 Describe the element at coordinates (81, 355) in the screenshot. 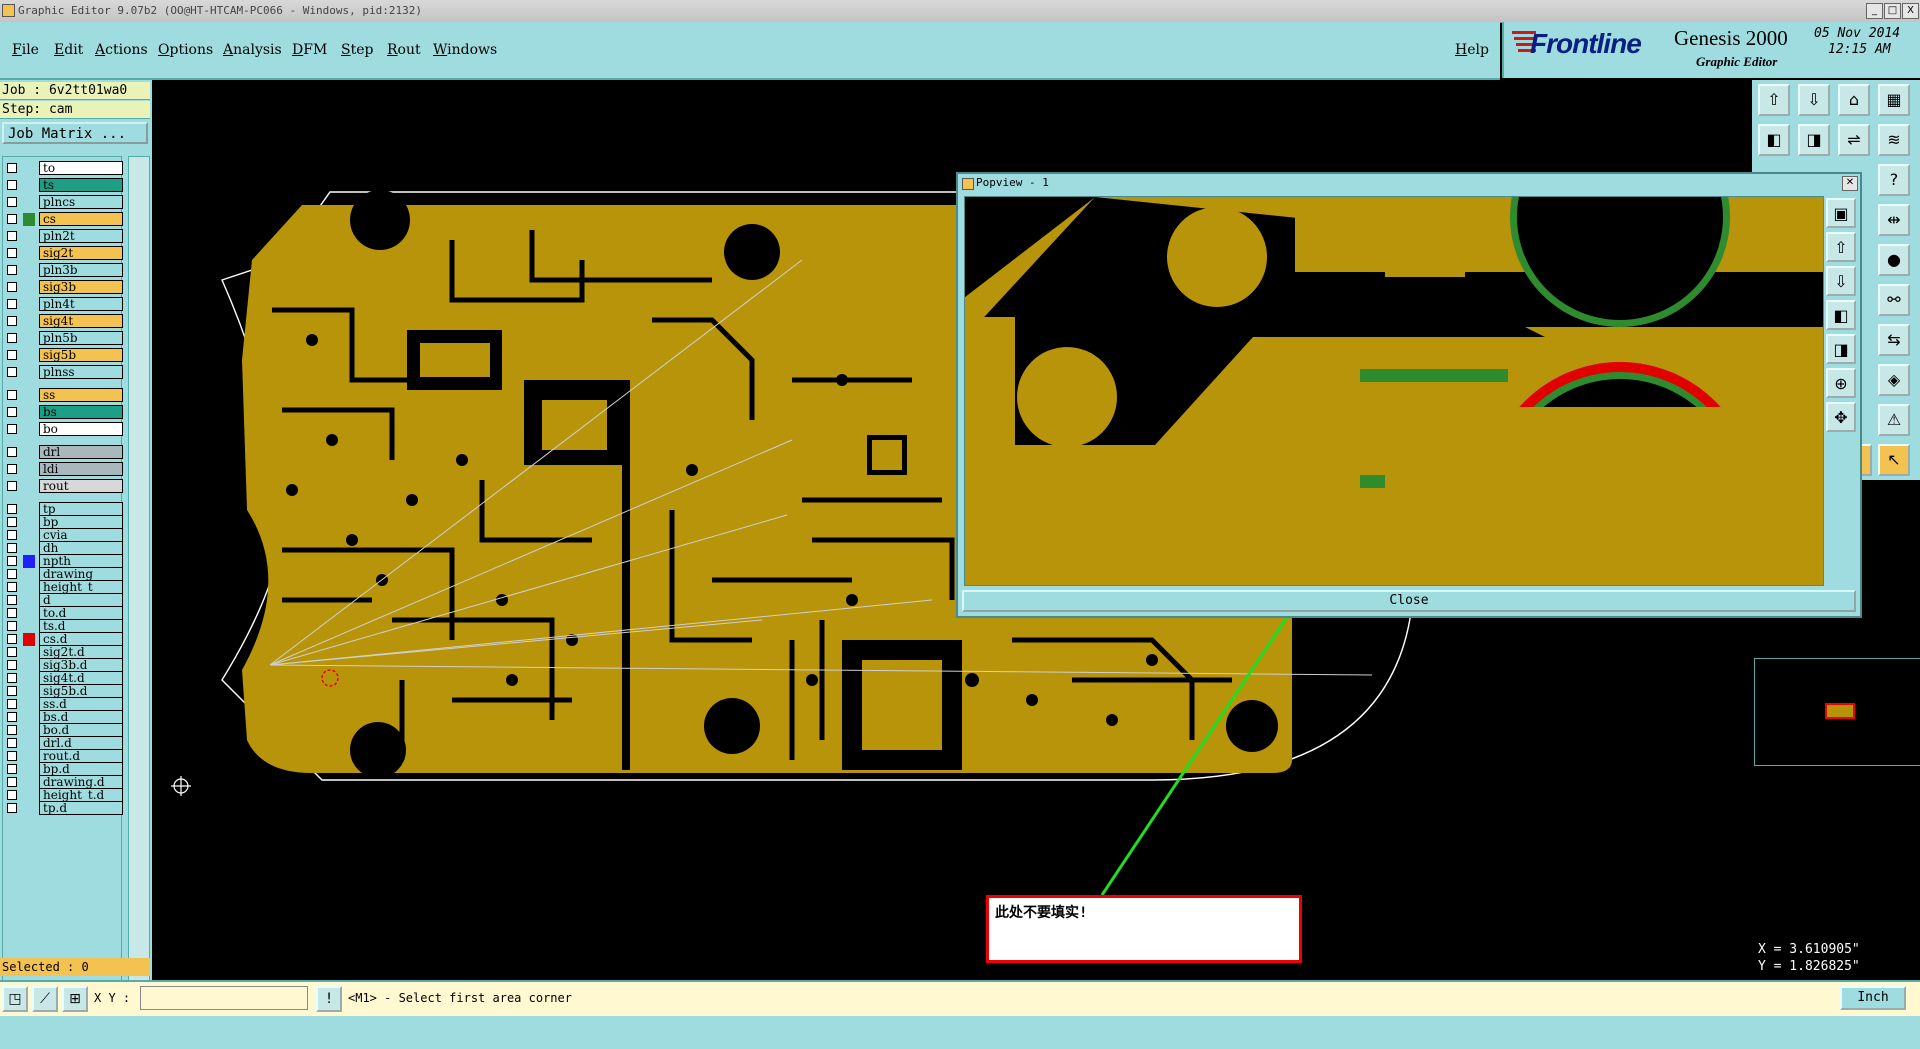

I see `layer-name: sig5b` at that location.